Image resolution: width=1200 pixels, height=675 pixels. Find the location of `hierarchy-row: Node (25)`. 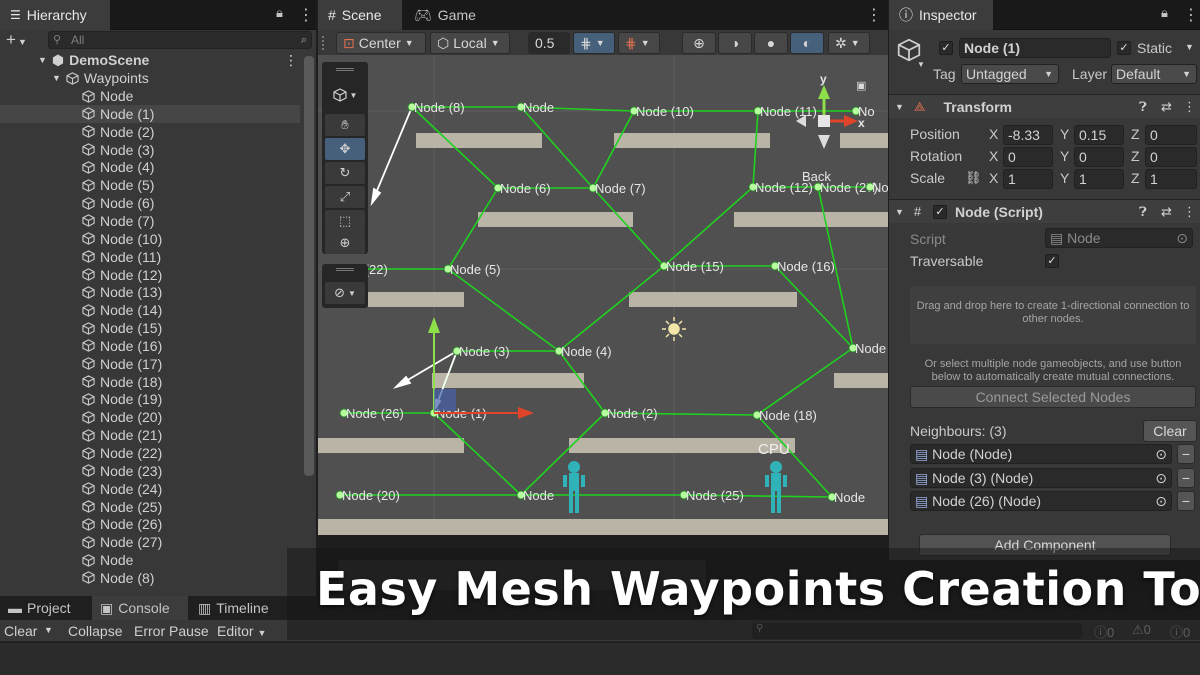

hierarchy-row: Node (25) is located at coordinates (150, 507).